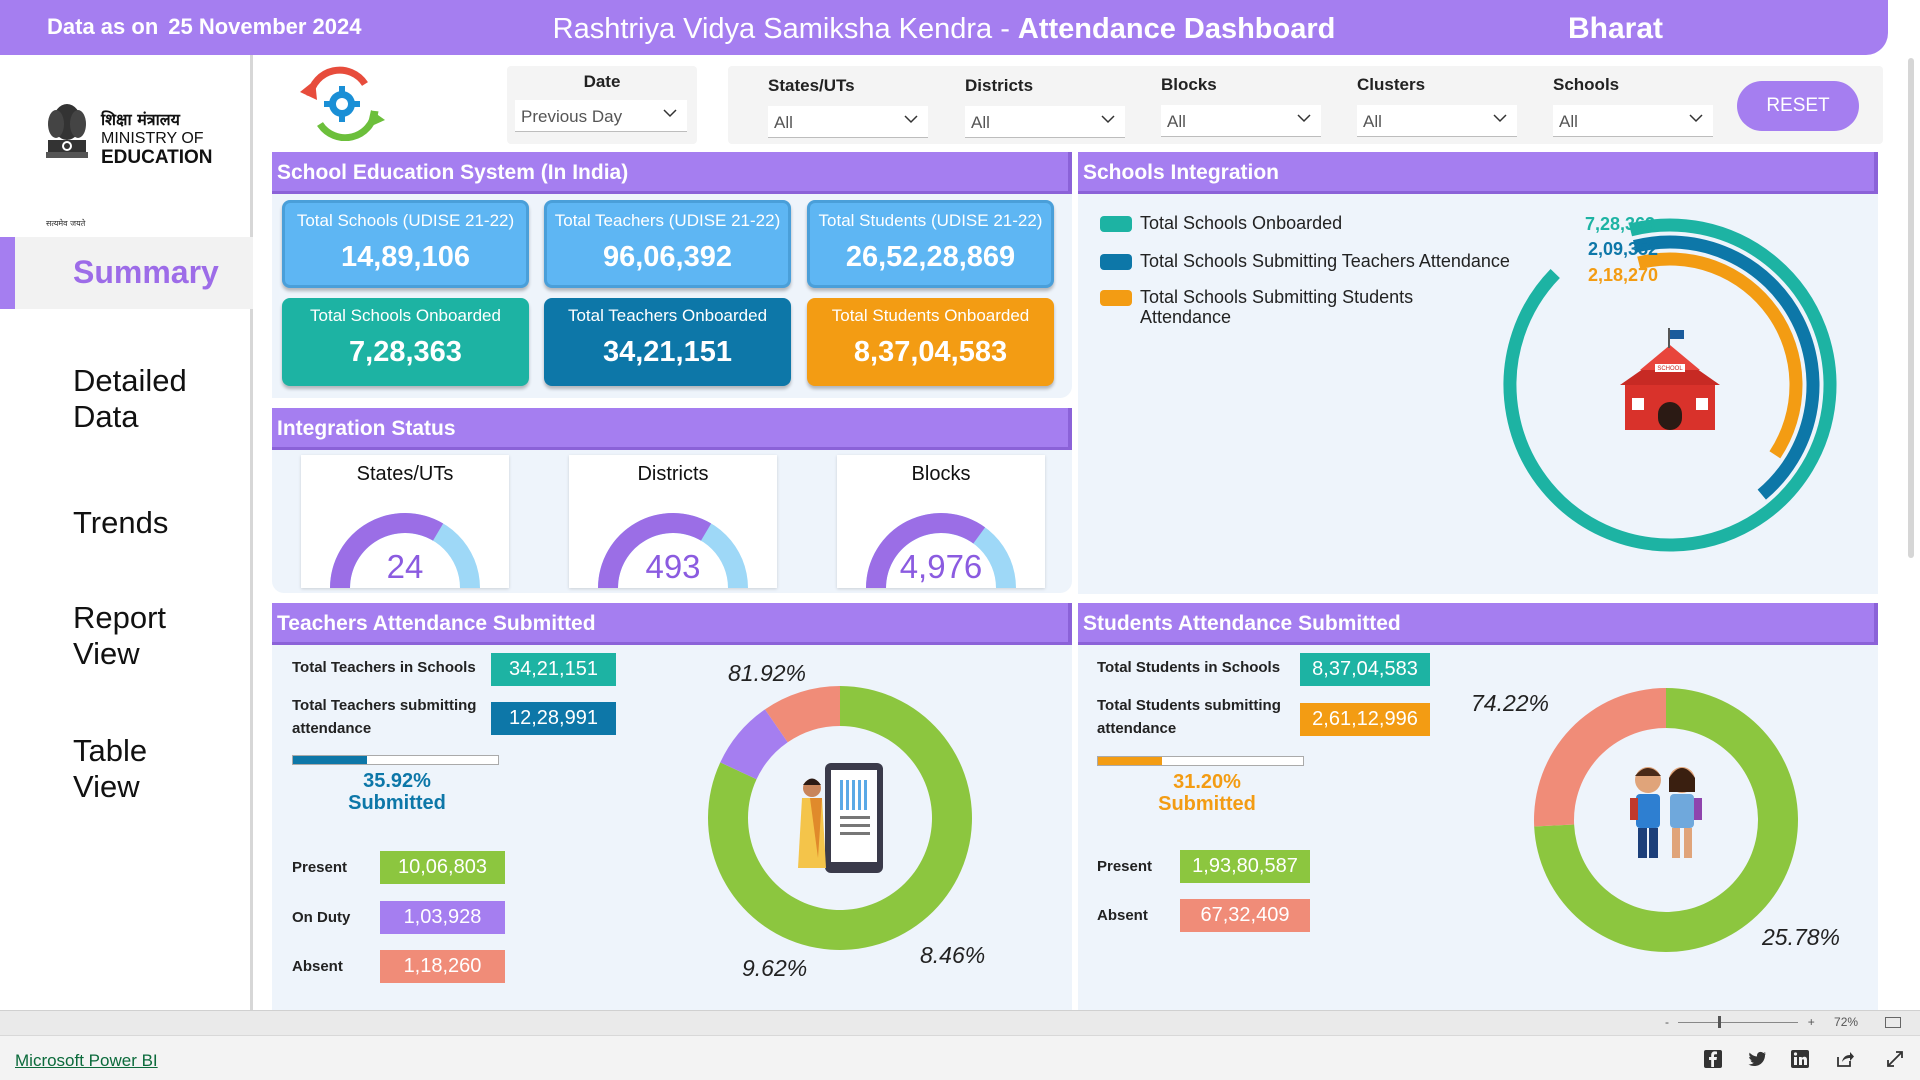 The image size is (1920, 1080). I want to click on schools-dropdown: All, so click(1633, 121).